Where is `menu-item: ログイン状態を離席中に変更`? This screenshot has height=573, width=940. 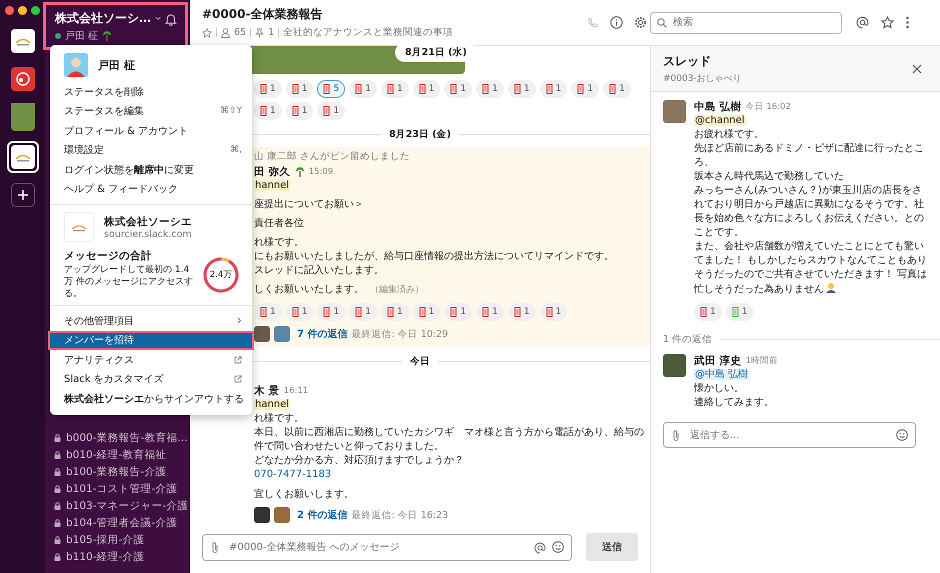 menu-item: ログイン状態を離席中に変更 is located at coordinates (151, 170).